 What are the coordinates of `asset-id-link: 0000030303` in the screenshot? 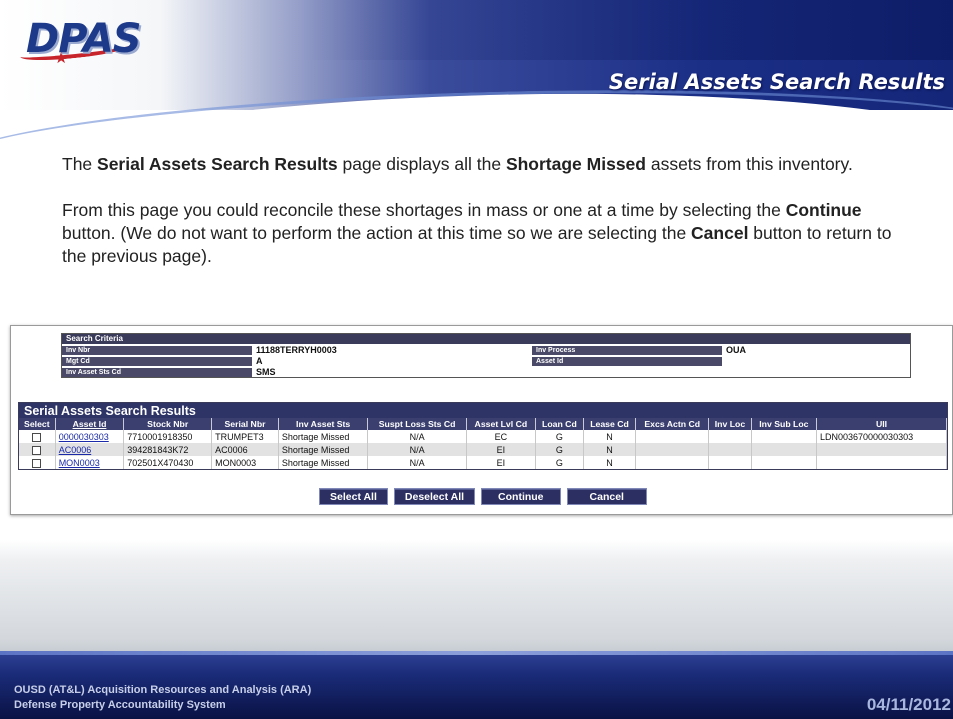 It's located at (84, 437).